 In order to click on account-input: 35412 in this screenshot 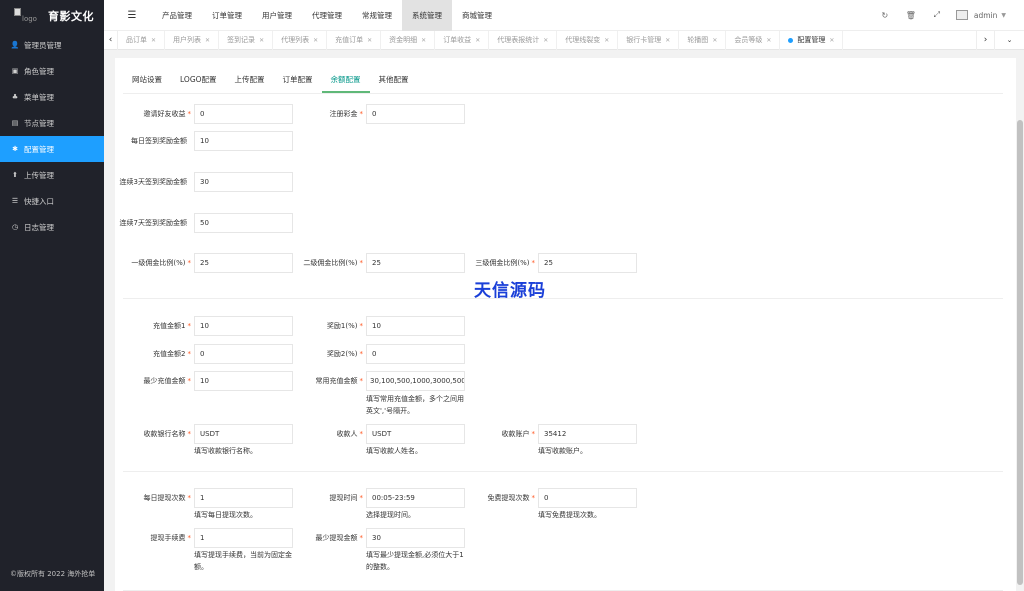, I will do `click(587, 434)`.